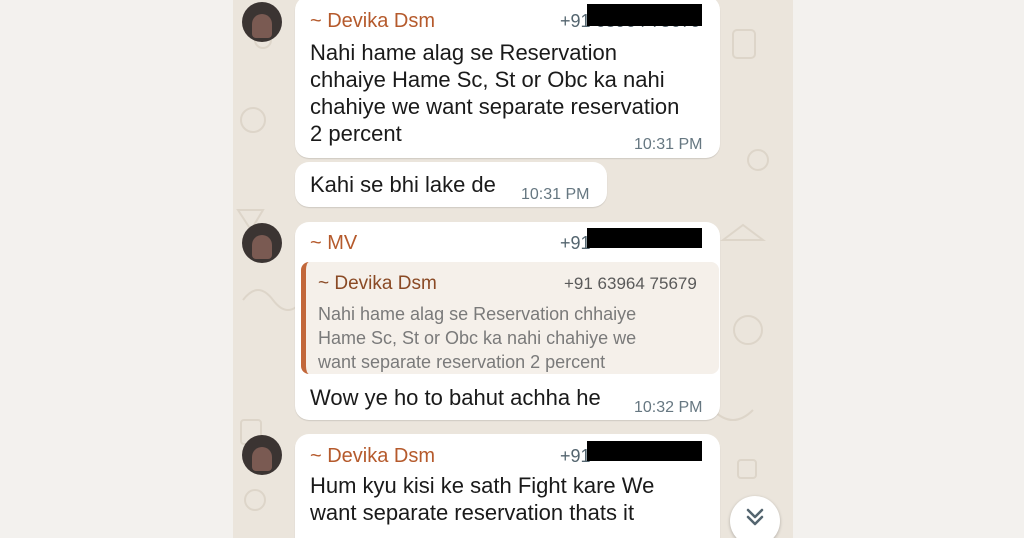 The height and width of the screenshot is (538, 1024). What do you see at coordinates (462, 362) in the screenshot?
I see `quoted-text-line: want separate reservation 2 percent` at bounding box center [462, 362].